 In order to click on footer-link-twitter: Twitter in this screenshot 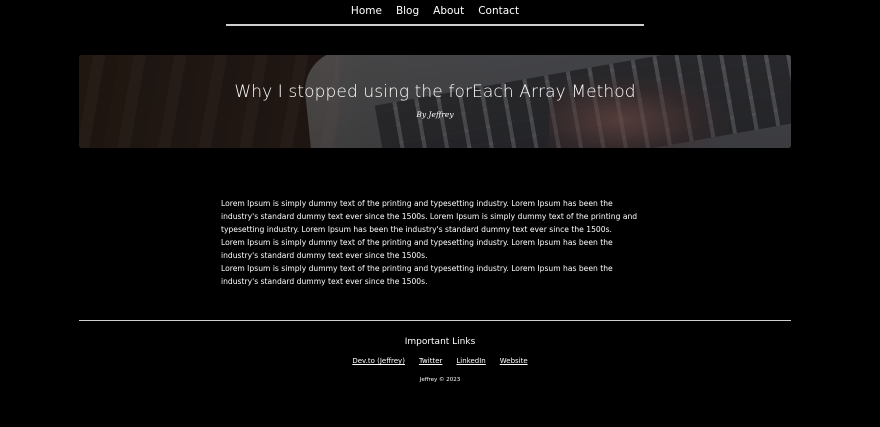, I will do `click(430, 361)`.